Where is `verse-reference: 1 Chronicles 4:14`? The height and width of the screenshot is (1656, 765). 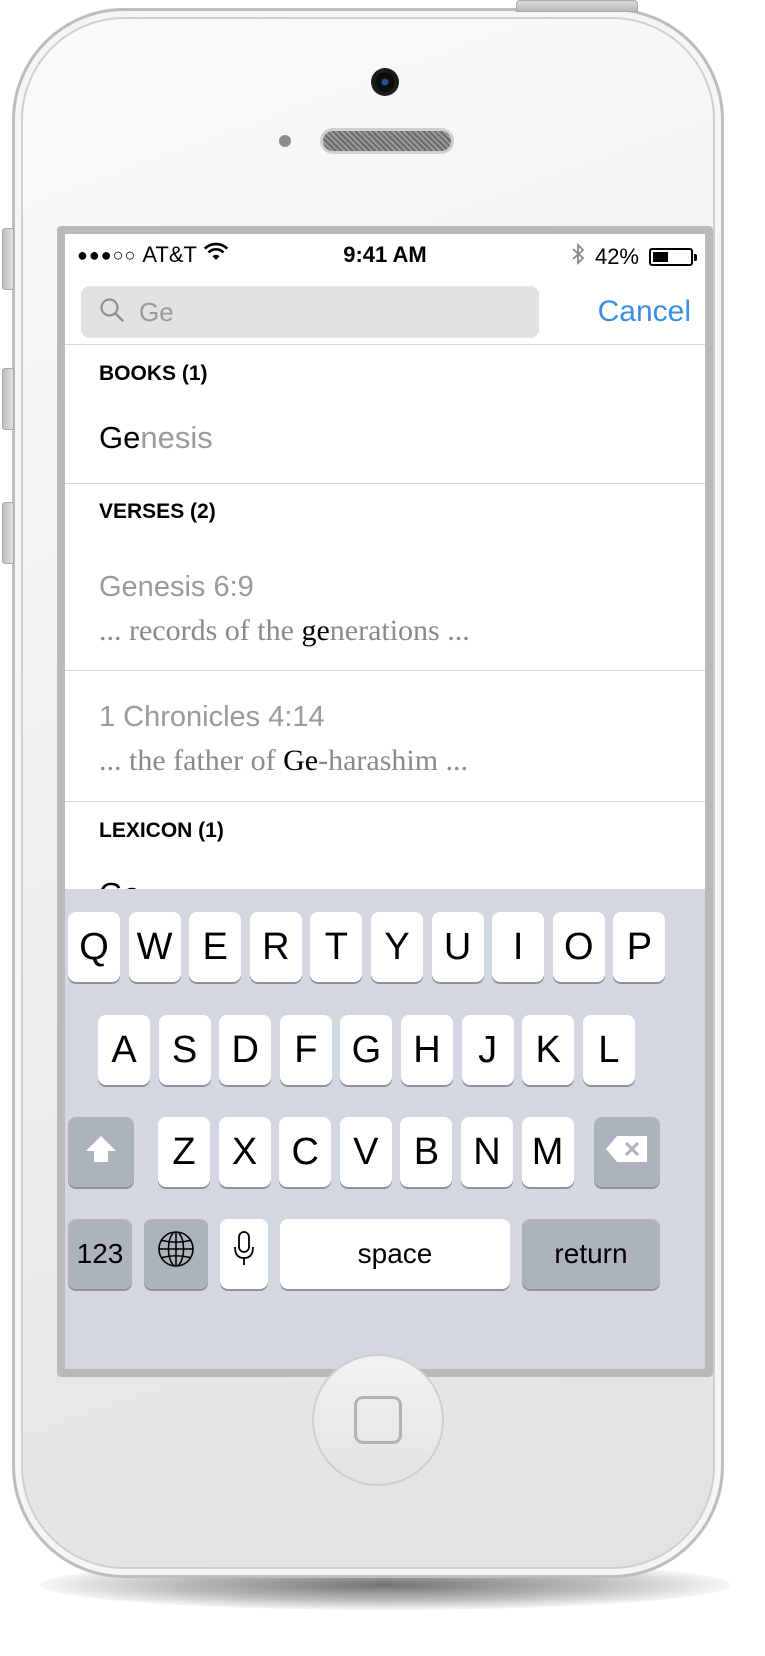 verse-reference: 1 Chronicles 4:14 is located at coordinates (212, 717).